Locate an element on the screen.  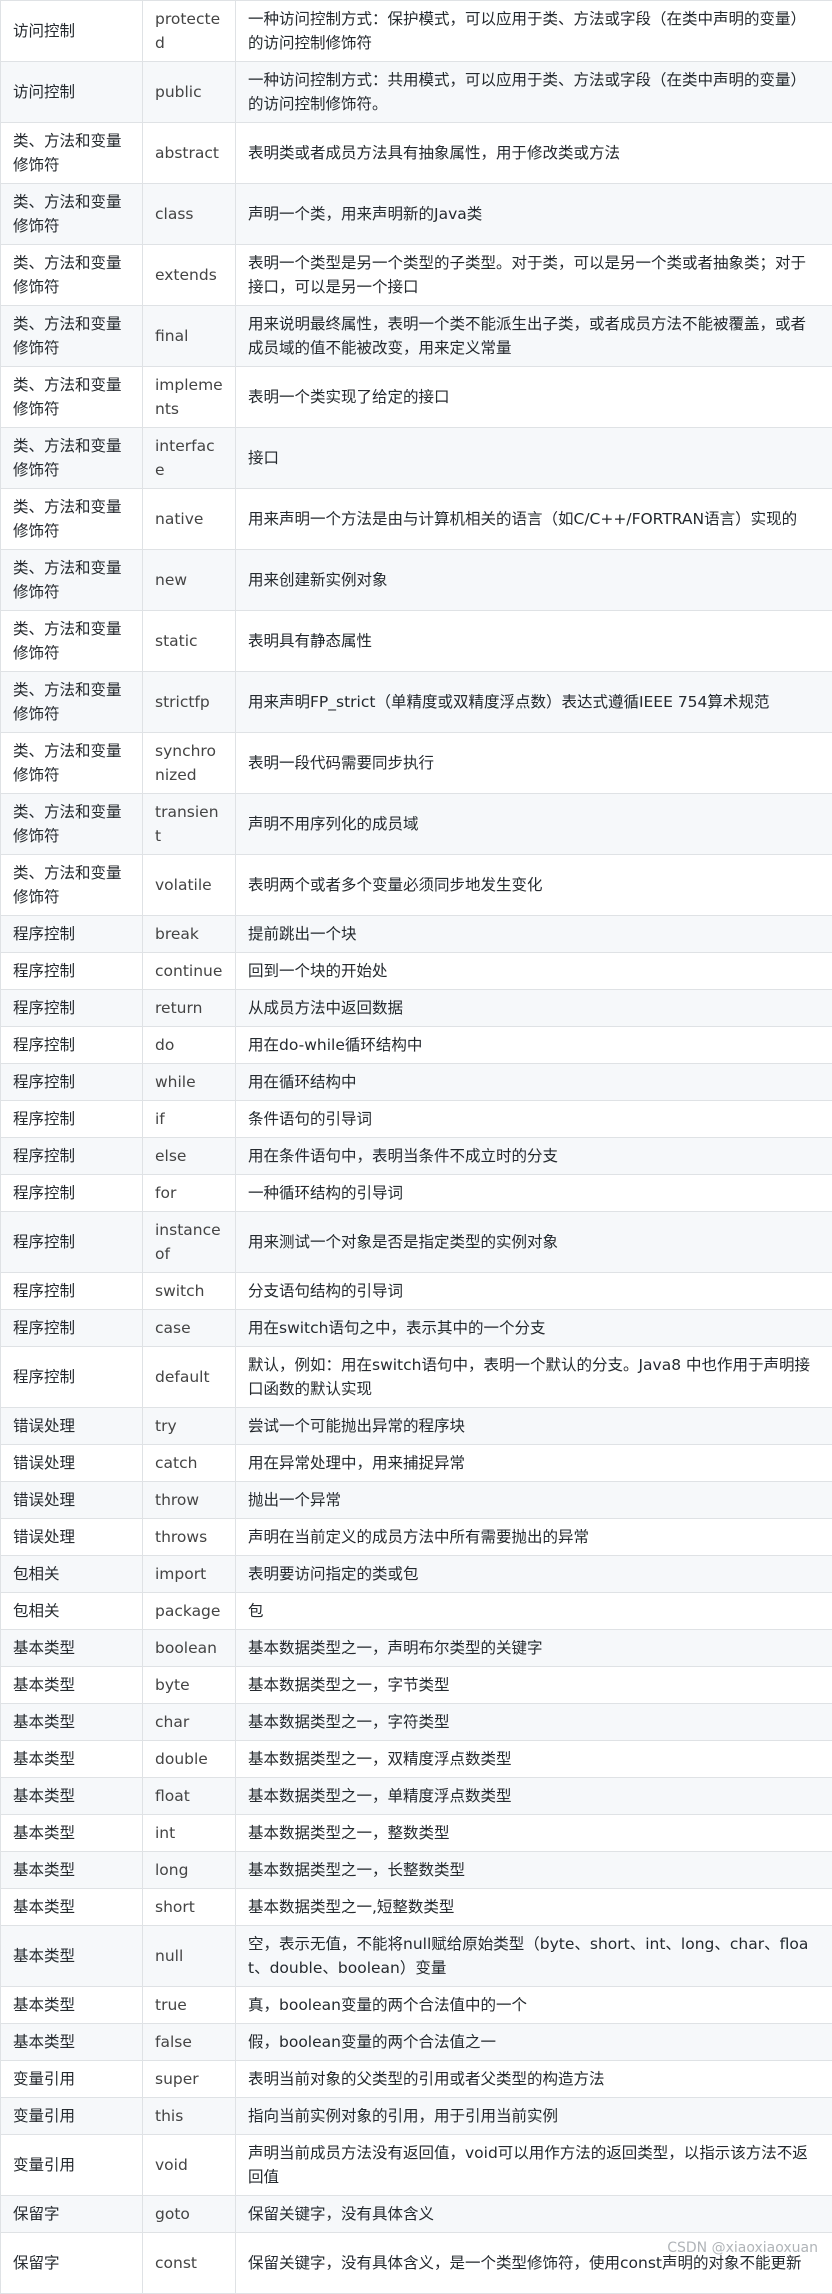
table-row: 基本类型byte基本数据类型之一，字节类型 is located at coordinates (416, 1685).